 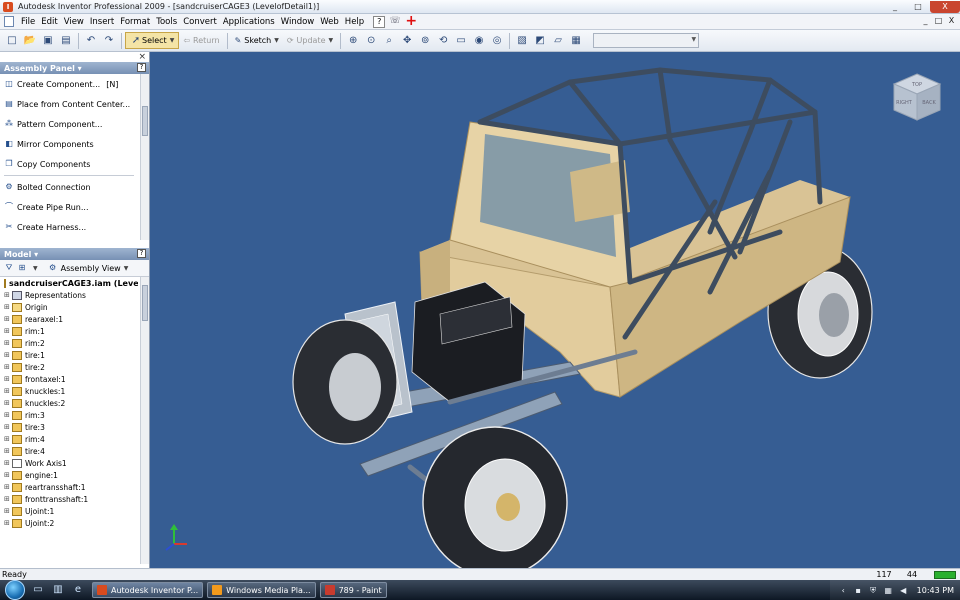 What do you see at coordinates (201, 40) in the screenshot?
I see `return-button: ⇦ Return` at bounding box center [201, 40].